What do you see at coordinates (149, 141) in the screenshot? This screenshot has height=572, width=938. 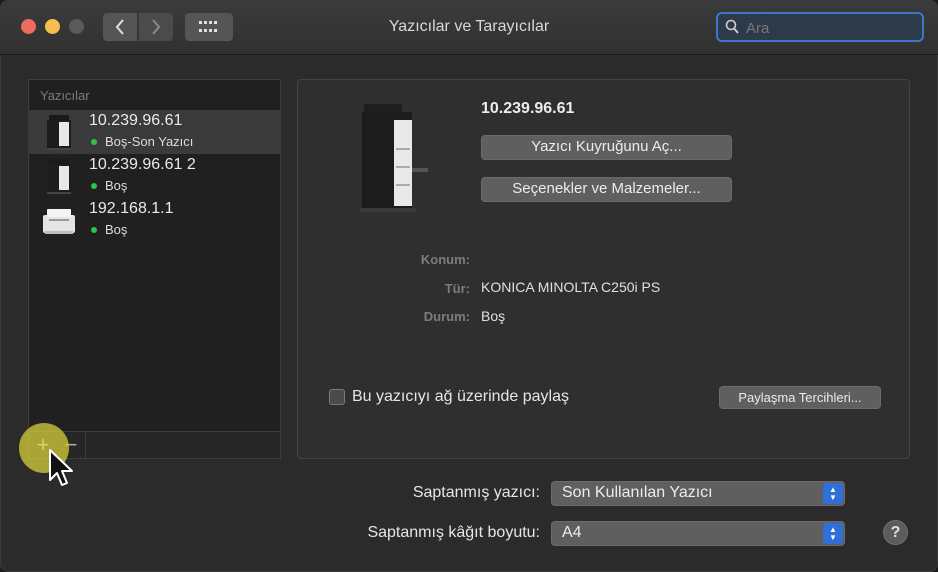 I see `printer-status: Boş-Son Yazıcı` at bounding box center [149, 141].